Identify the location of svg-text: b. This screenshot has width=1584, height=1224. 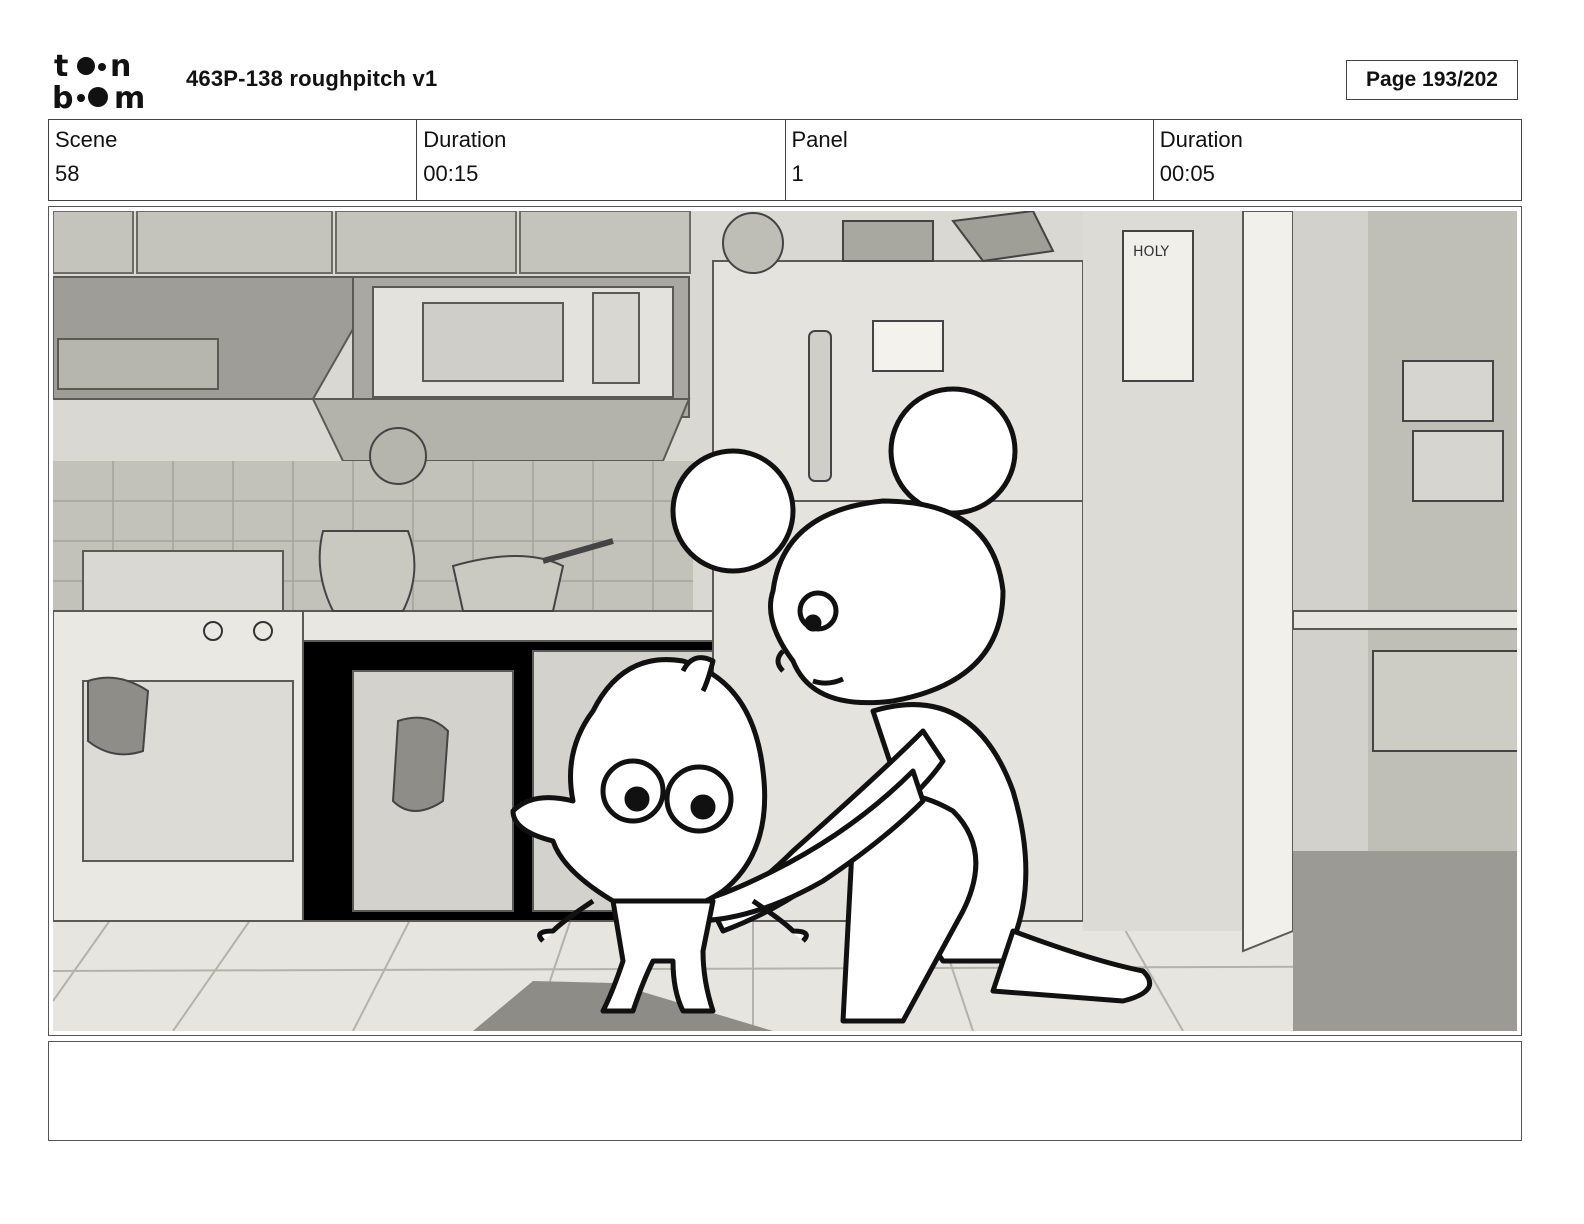
(62, 96).